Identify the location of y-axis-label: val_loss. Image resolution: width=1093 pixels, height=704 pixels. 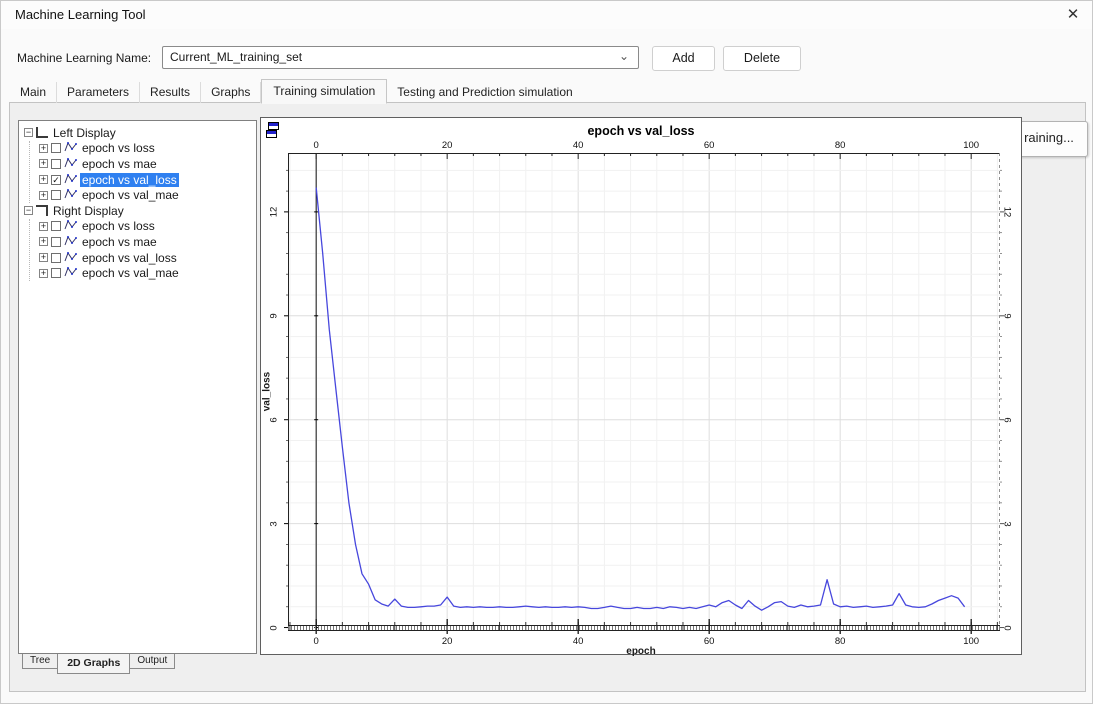
(267, 391).